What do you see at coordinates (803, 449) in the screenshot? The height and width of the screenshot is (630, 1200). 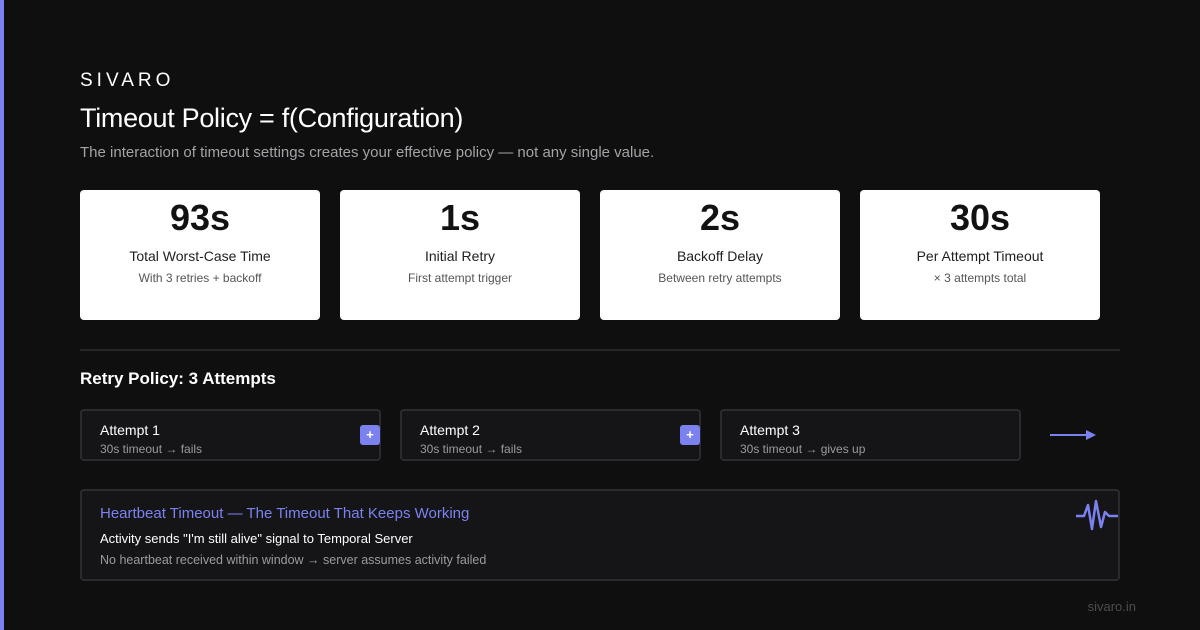 I see `attempt-detail: 30s timeout → gives up` at bounding box center [803, 449].